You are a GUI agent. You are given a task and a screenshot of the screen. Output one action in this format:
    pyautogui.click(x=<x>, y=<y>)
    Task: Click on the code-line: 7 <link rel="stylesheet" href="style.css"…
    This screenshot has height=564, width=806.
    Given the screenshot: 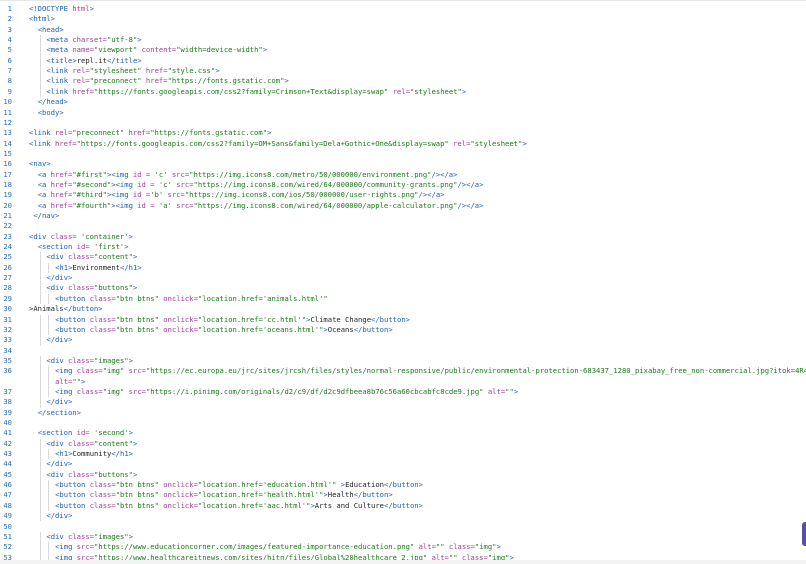 What is the action you would take?
    pyautogui.click(x=403, y=71)
    